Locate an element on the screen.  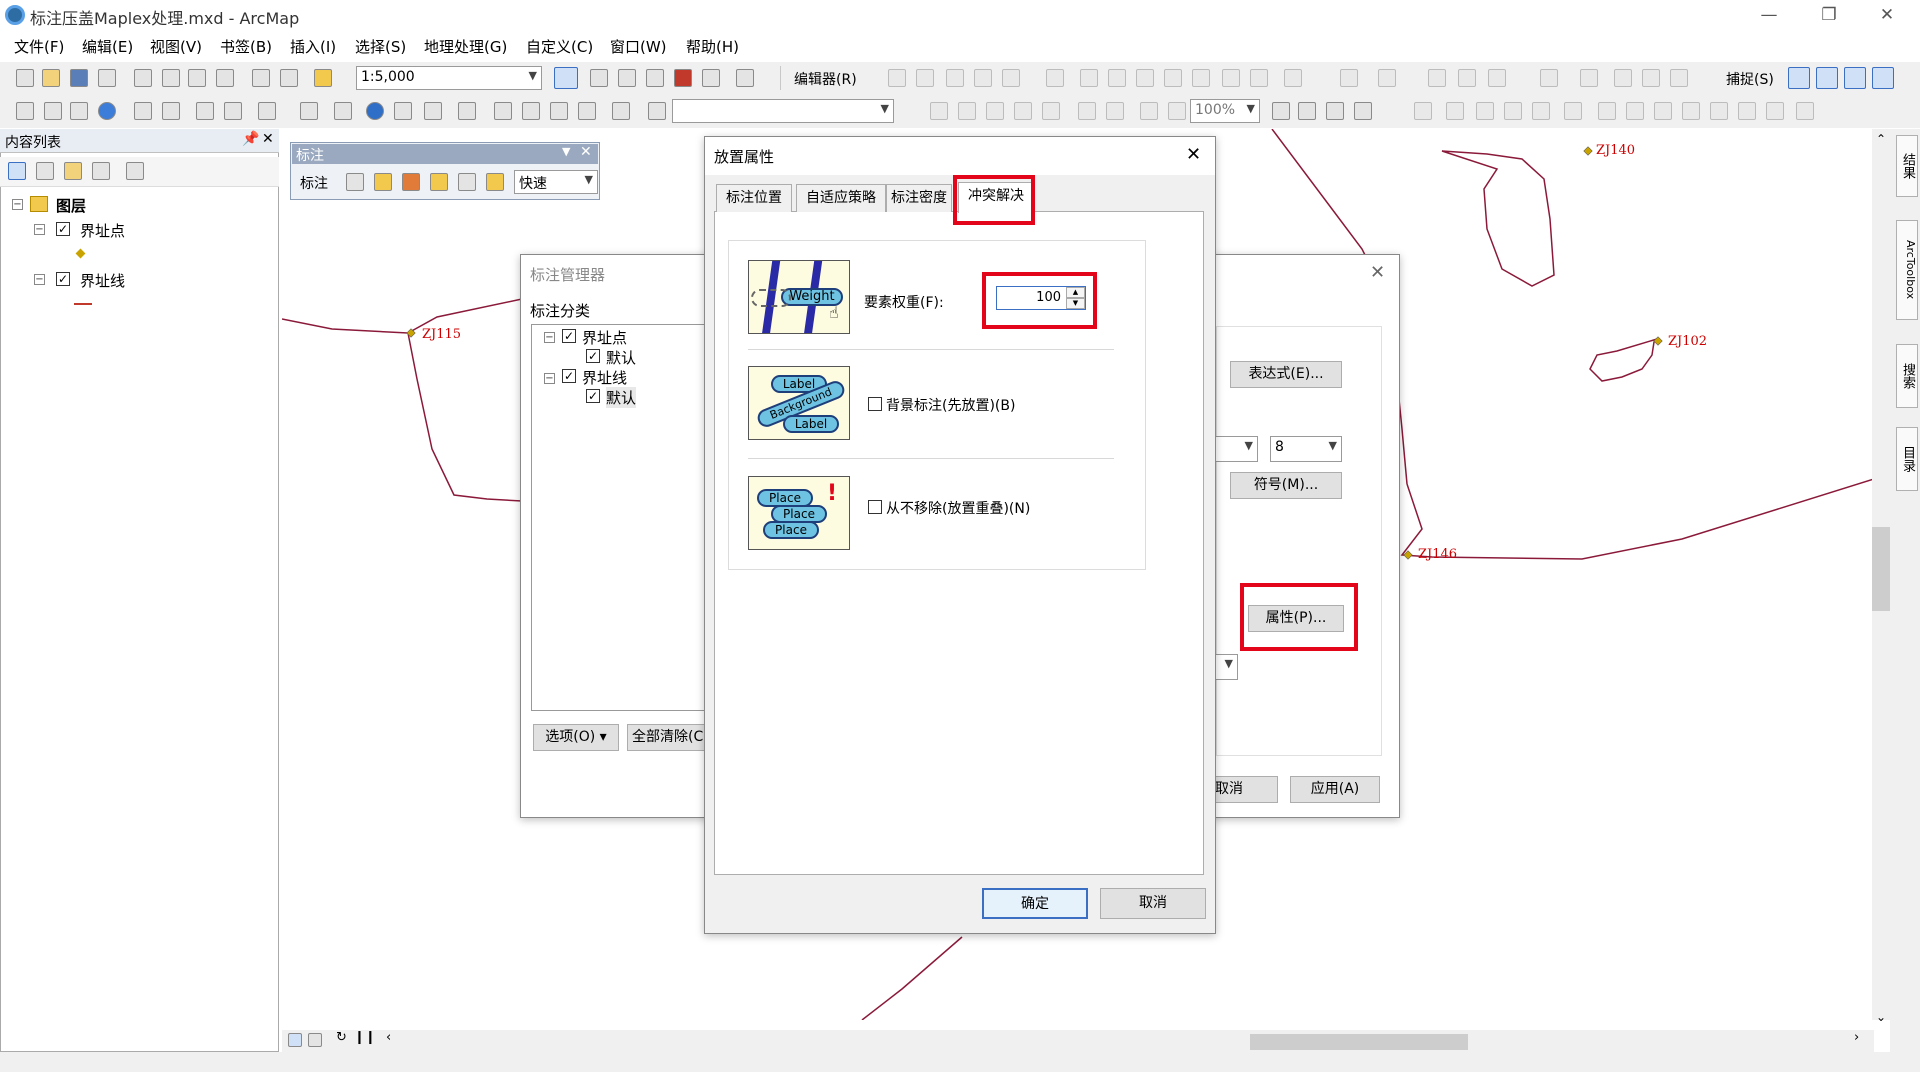
label-manager-icon is located at coordinates (355, 182).